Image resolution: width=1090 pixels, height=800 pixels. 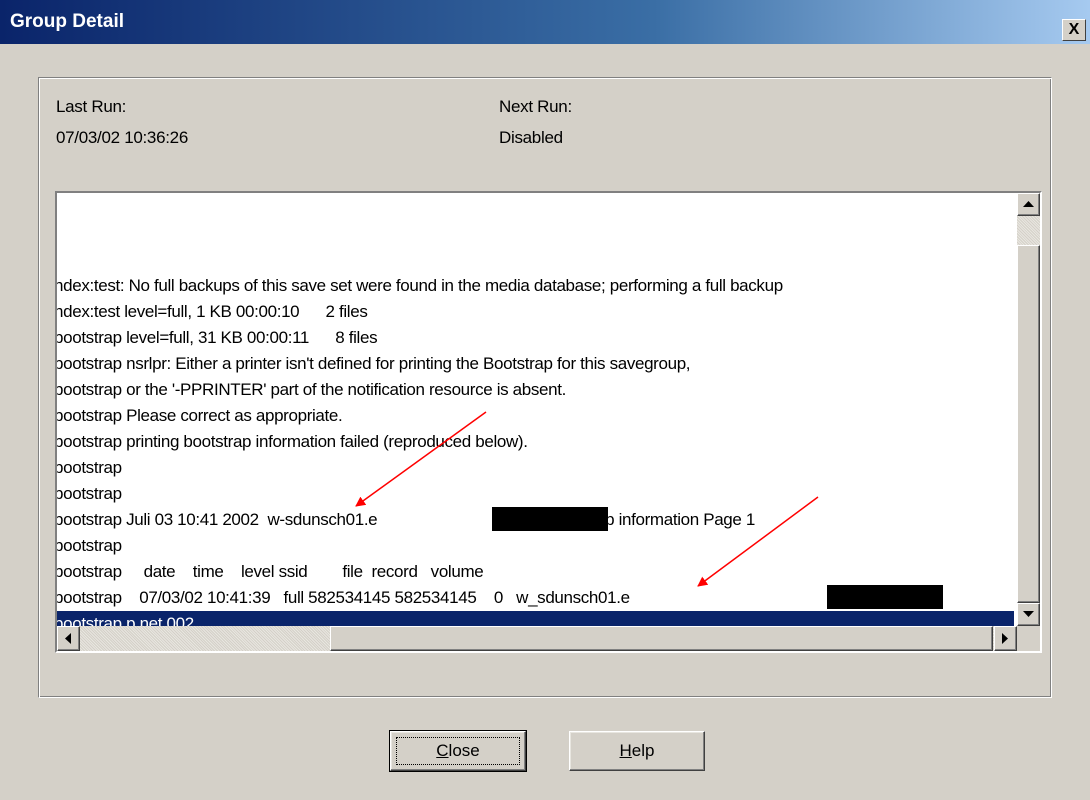 I want to click on close-window-icon: X, so click(x=1074, y=30).